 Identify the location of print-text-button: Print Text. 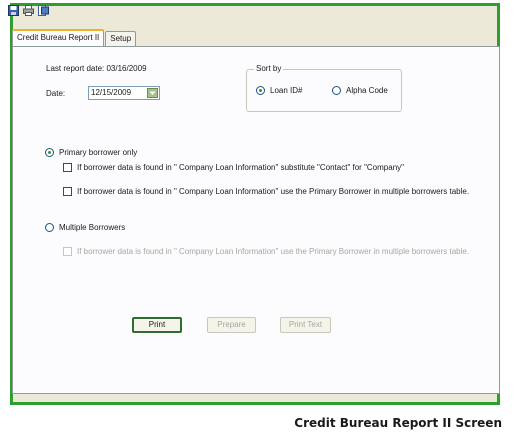
(305, 325).